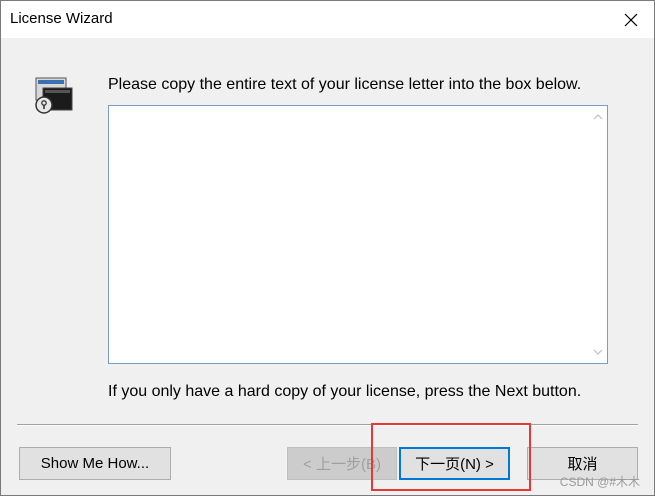 This screenshot has width=655, height=496. What do you see at coordinates (61, 18) in the screenshot?
I see `window-title: License Wizard` at bounding box center [61, 18].